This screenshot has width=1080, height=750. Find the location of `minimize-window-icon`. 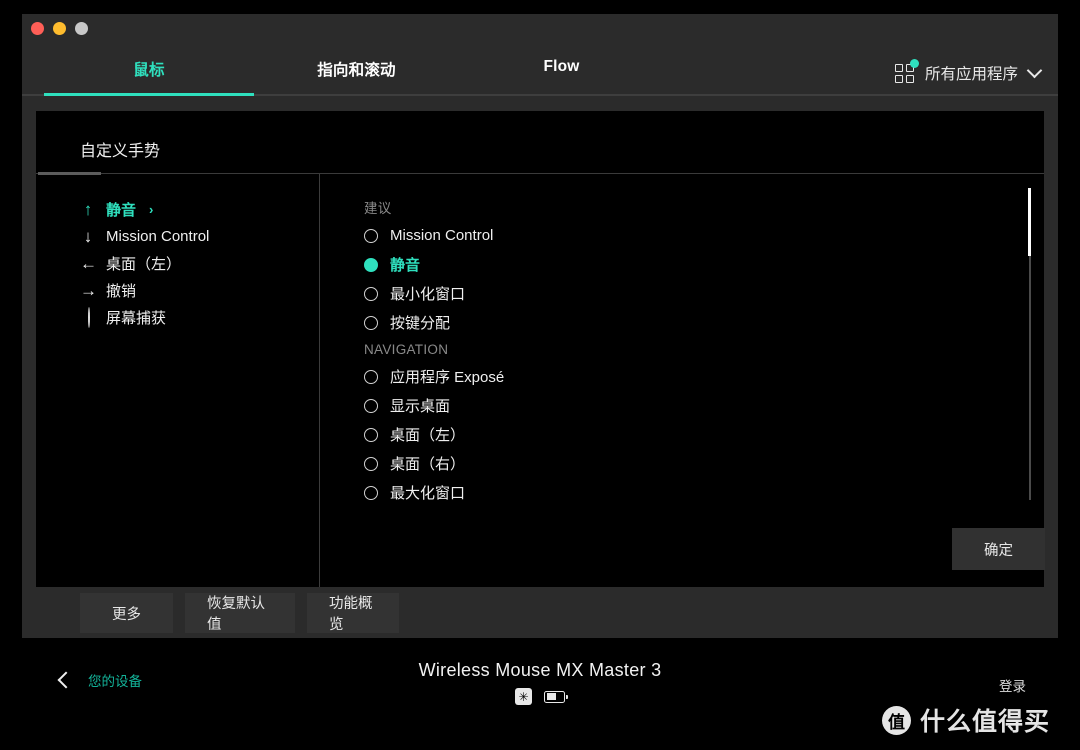

minimize-window-icon is located at coordinates (59, 28).